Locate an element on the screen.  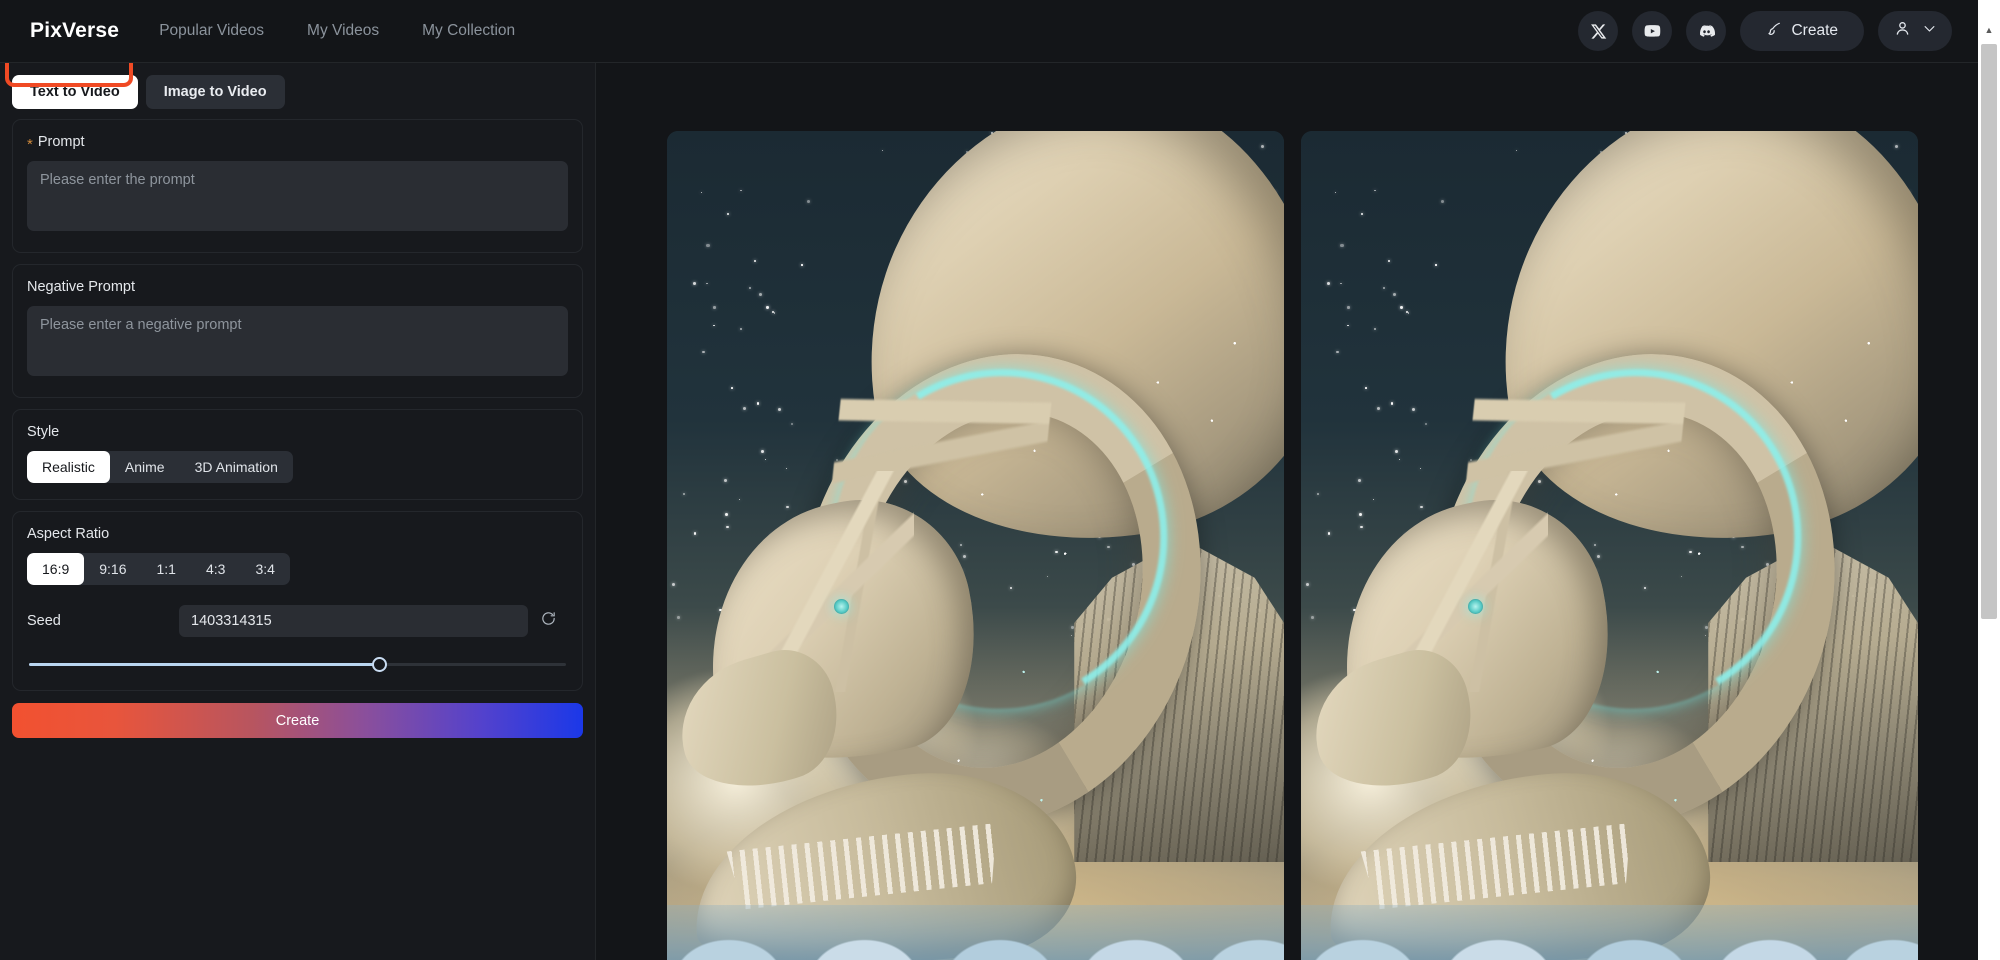
negative-prompt-label: Negative Prompt is located at coordinates (81, 287).